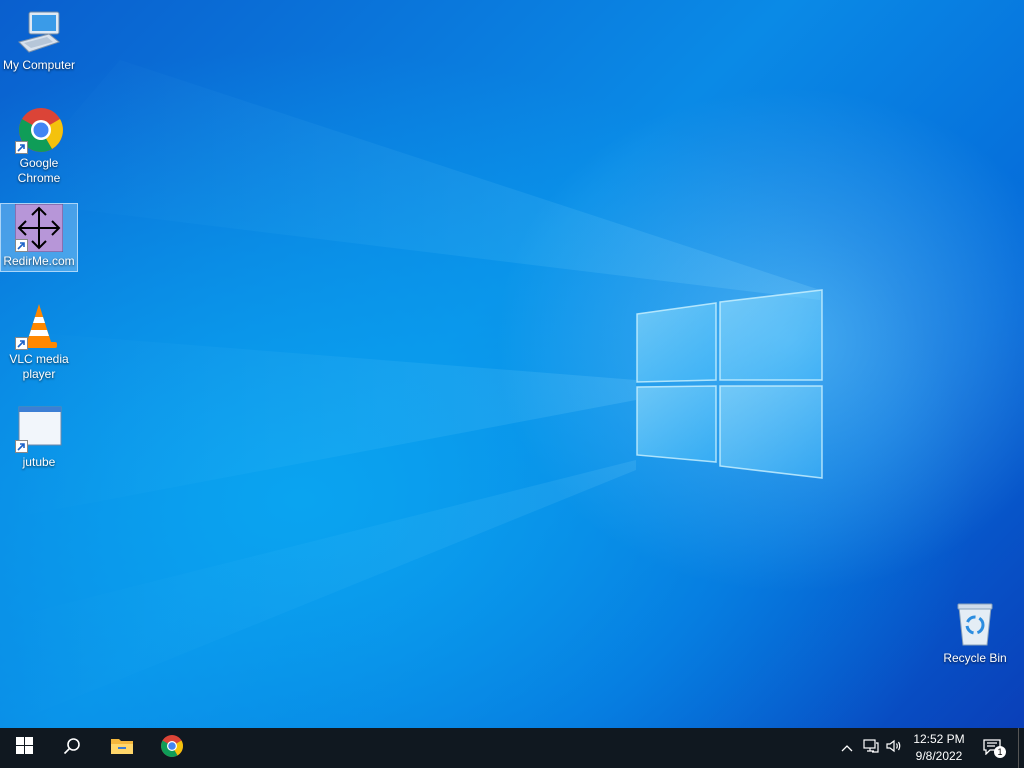 Image resolution: width=1024 pixels, height=768 pixels. I want to click on search-button, so click(72, 748).